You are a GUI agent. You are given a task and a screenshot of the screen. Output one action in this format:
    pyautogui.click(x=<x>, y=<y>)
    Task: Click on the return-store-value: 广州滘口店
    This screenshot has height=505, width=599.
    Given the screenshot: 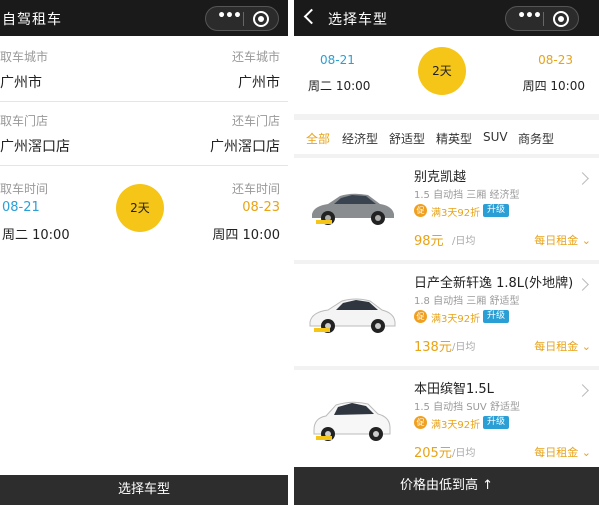 What is the action you would take?
    pyautogui.click(x=245, y=146)
    